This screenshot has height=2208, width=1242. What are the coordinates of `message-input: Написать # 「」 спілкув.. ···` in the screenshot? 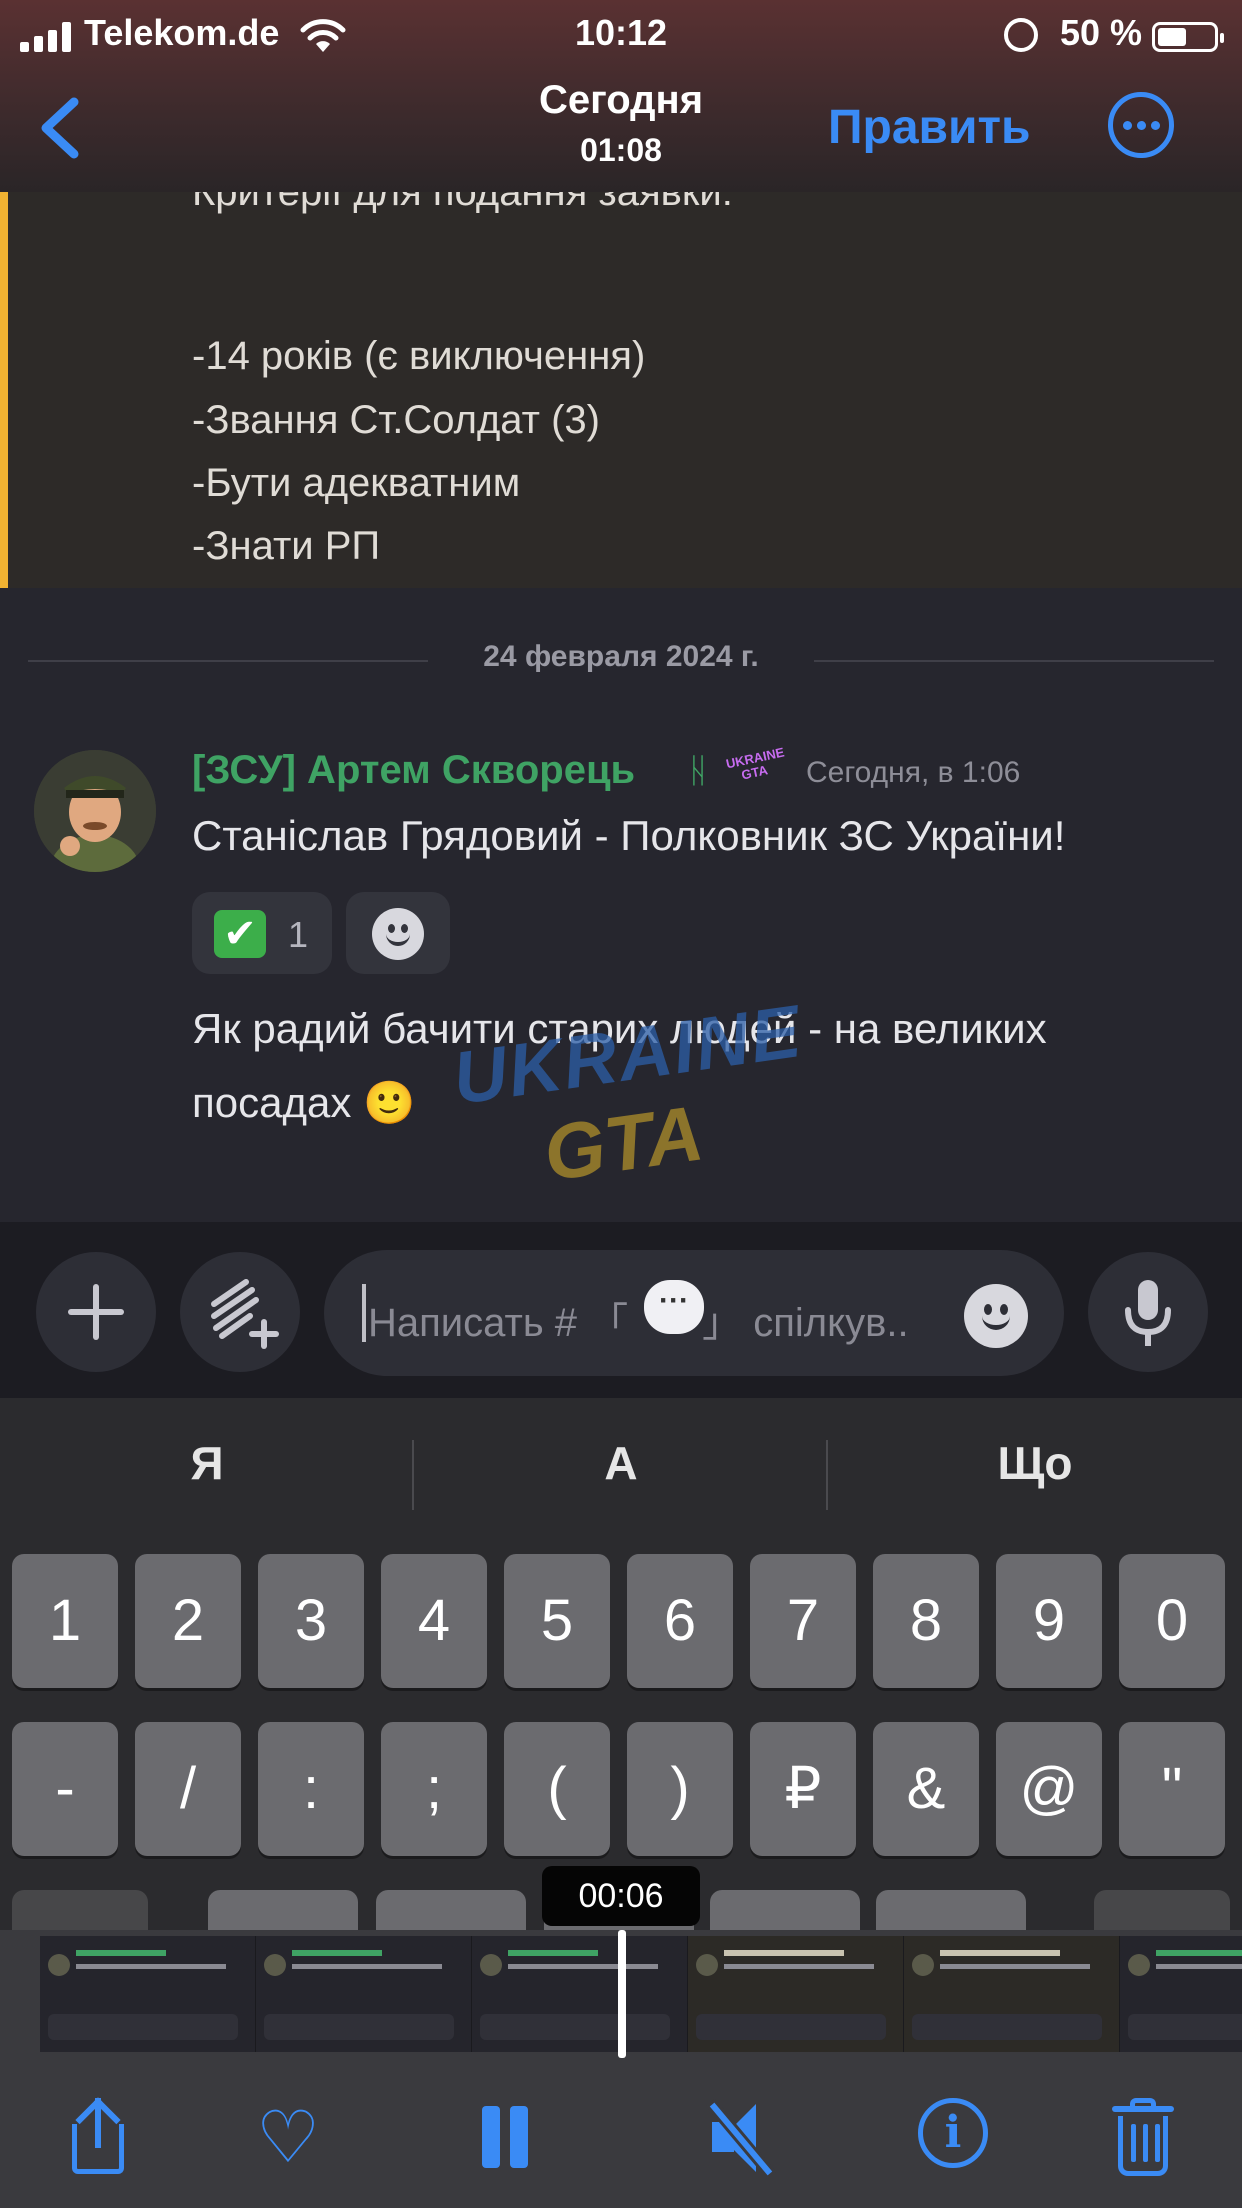 It's located at (694, 1313).